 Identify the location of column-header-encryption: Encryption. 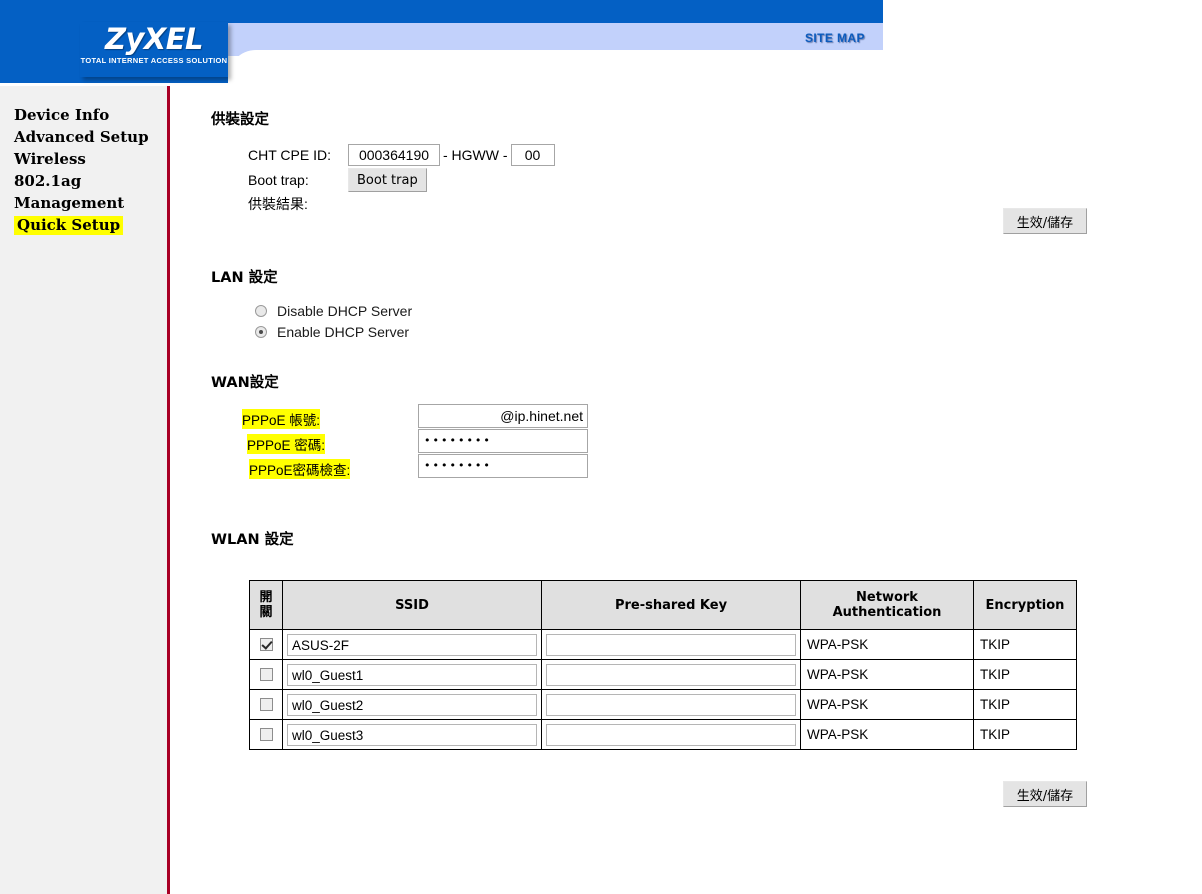
(1025, 605).